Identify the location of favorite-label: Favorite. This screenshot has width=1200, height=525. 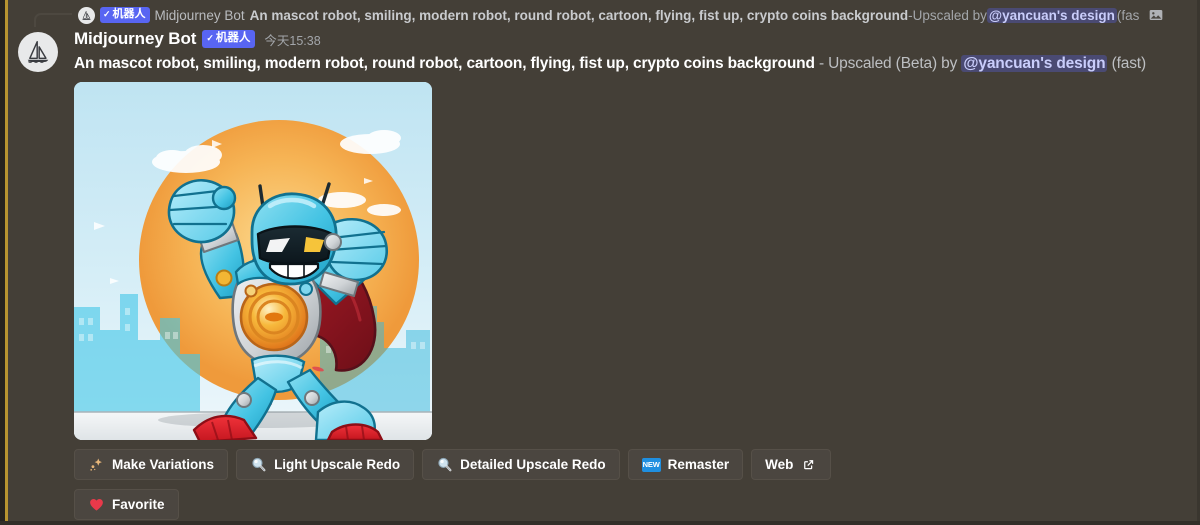
(138, 504).